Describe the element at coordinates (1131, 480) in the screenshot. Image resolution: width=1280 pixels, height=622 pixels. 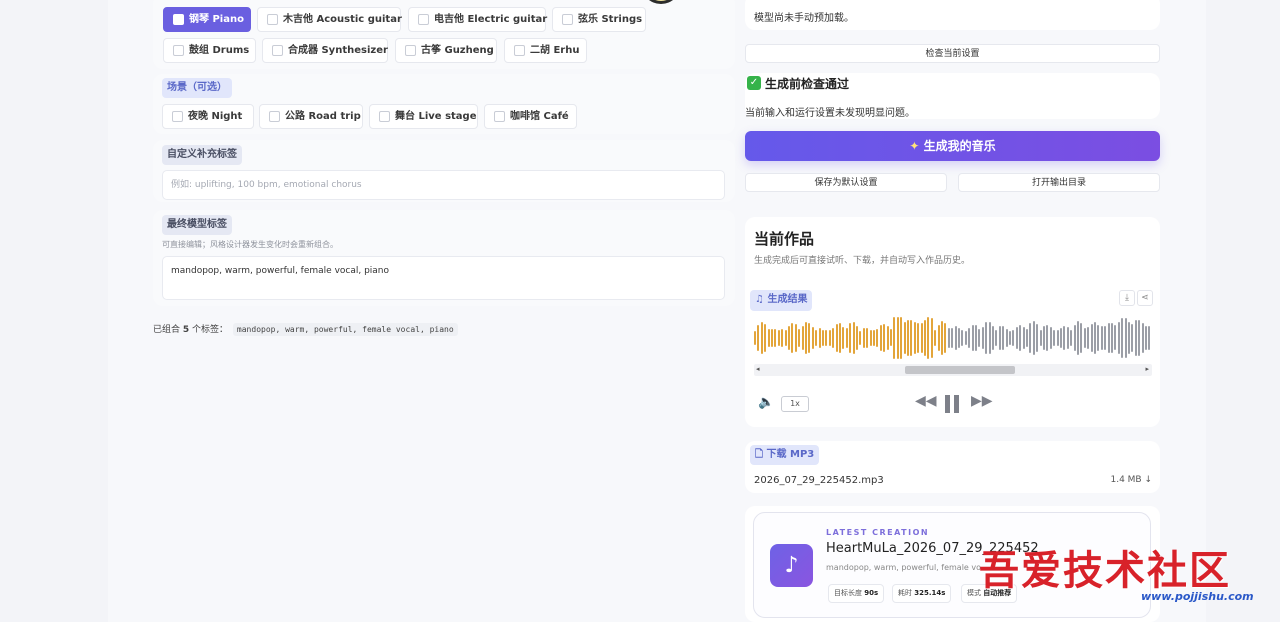
I see `download-size: 1.4 MB ↓` at that location.